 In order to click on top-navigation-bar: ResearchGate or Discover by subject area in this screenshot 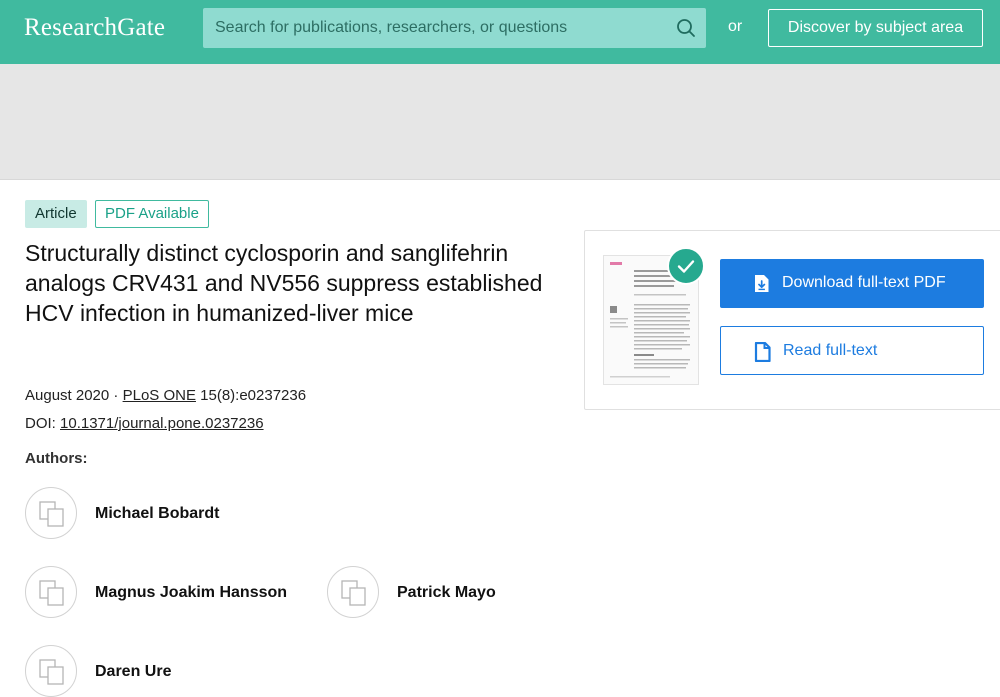, I will do `click(500, 32)`.